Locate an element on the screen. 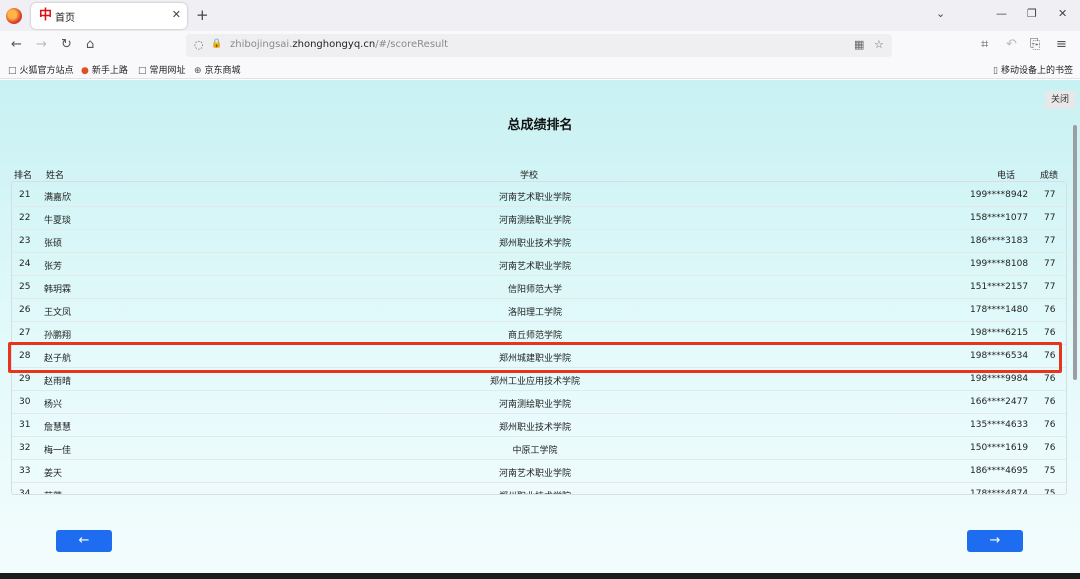 This screenshot has width=1080, height=579. table-row: 22 牛夏琰 河南测绘职业学院 158****1077 77 is located at coordinates (539, 218).